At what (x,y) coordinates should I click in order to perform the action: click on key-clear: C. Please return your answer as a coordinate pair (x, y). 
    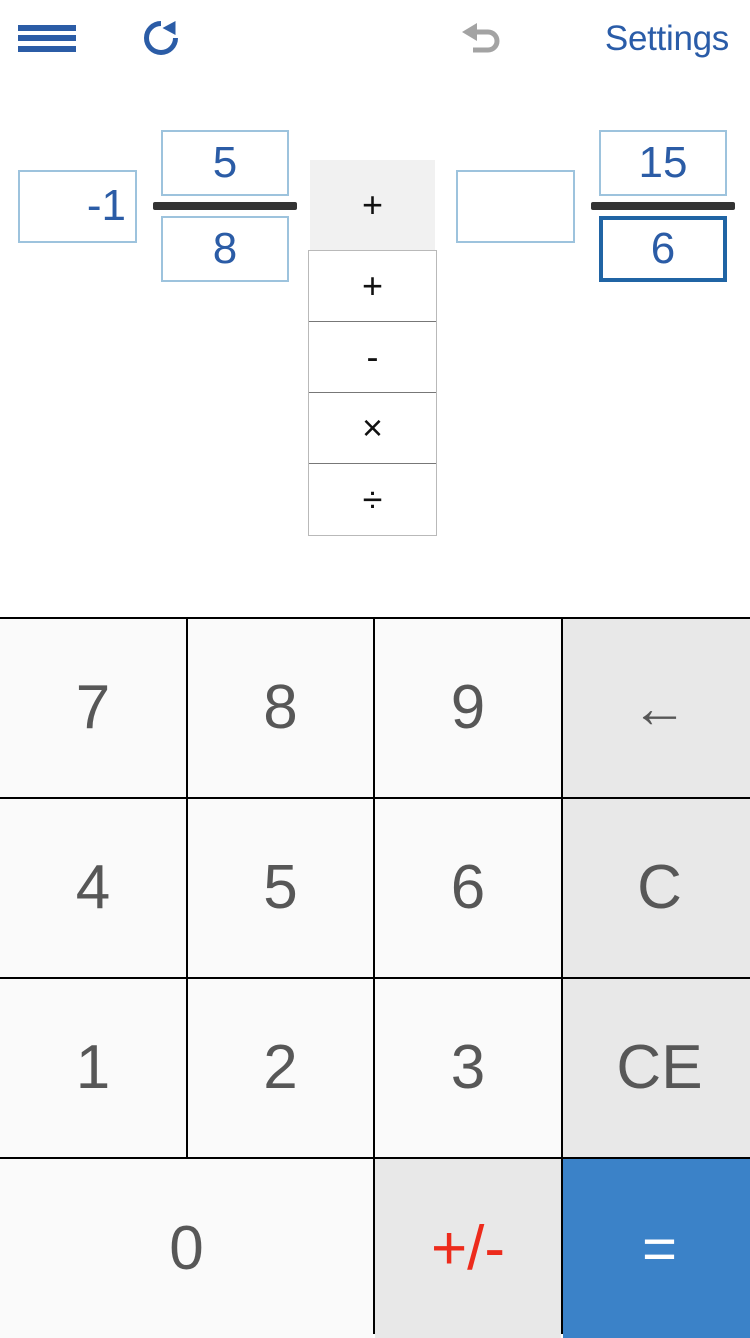
    Looking at the image, I should click on (656, 888).